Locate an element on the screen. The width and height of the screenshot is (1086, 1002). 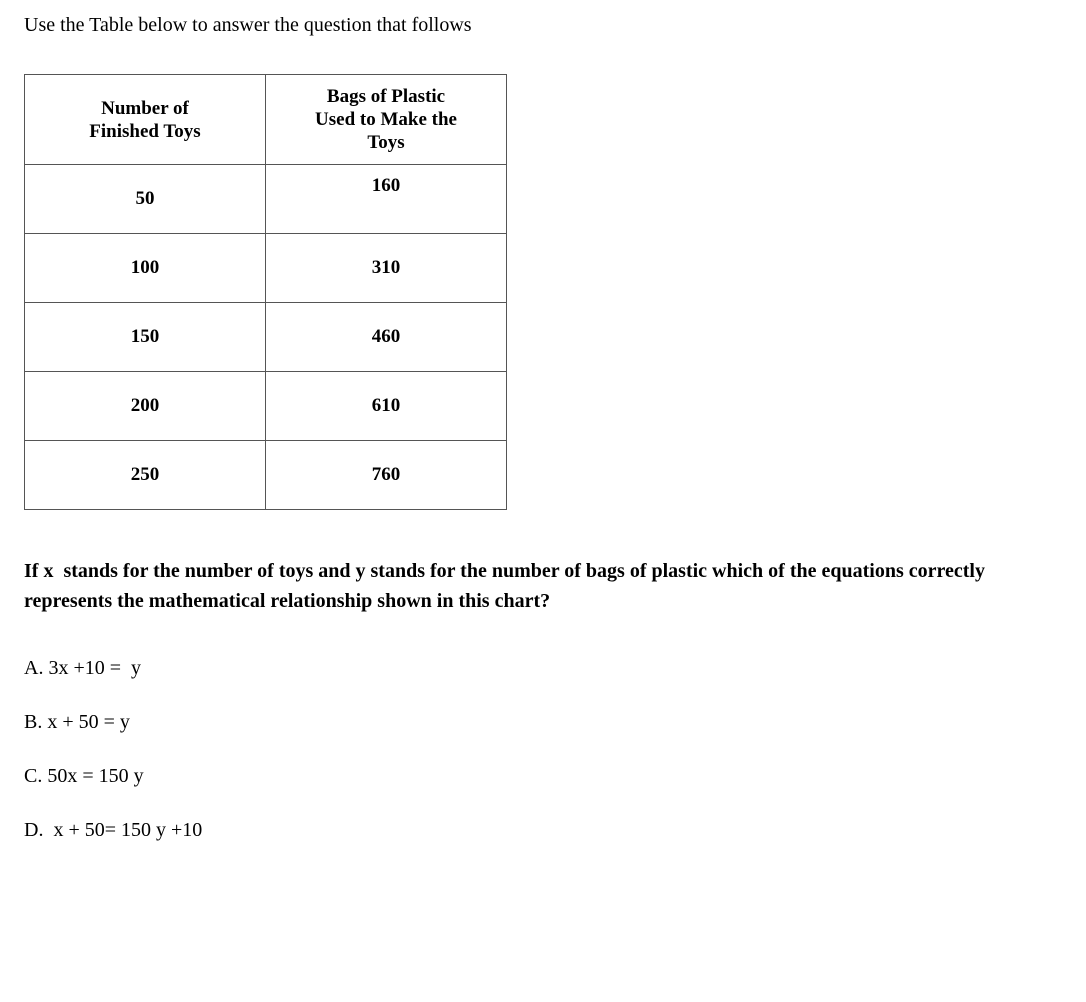
header-line-1: Bags of Plastic is located at coordinates (386, 96).